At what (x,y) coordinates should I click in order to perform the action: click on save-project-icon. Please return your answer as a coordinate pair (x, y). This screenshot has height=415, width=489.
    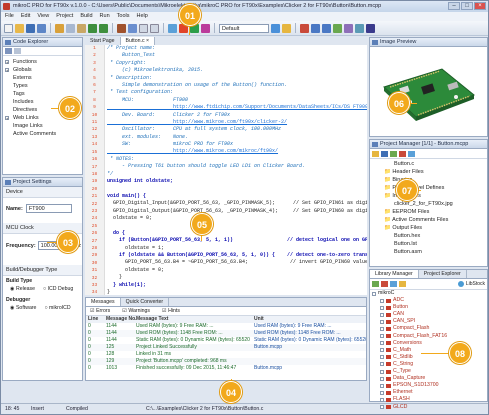
    Looking at the image, I should click on (384, 154).